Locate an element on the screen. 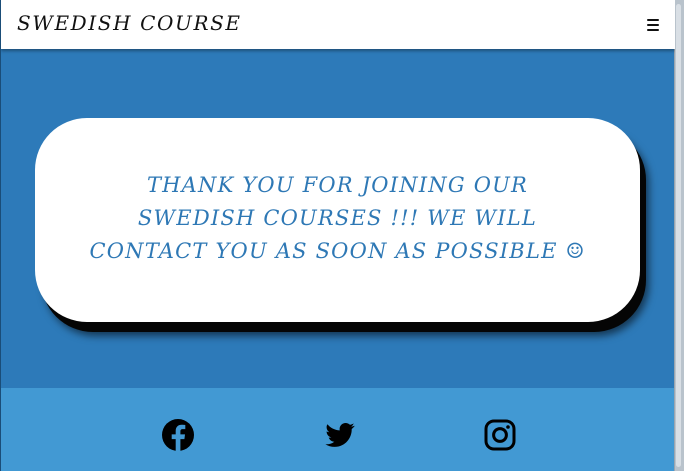 This screenshot has height=471, width=684. twitter-link is located at coordinates (340, 435).